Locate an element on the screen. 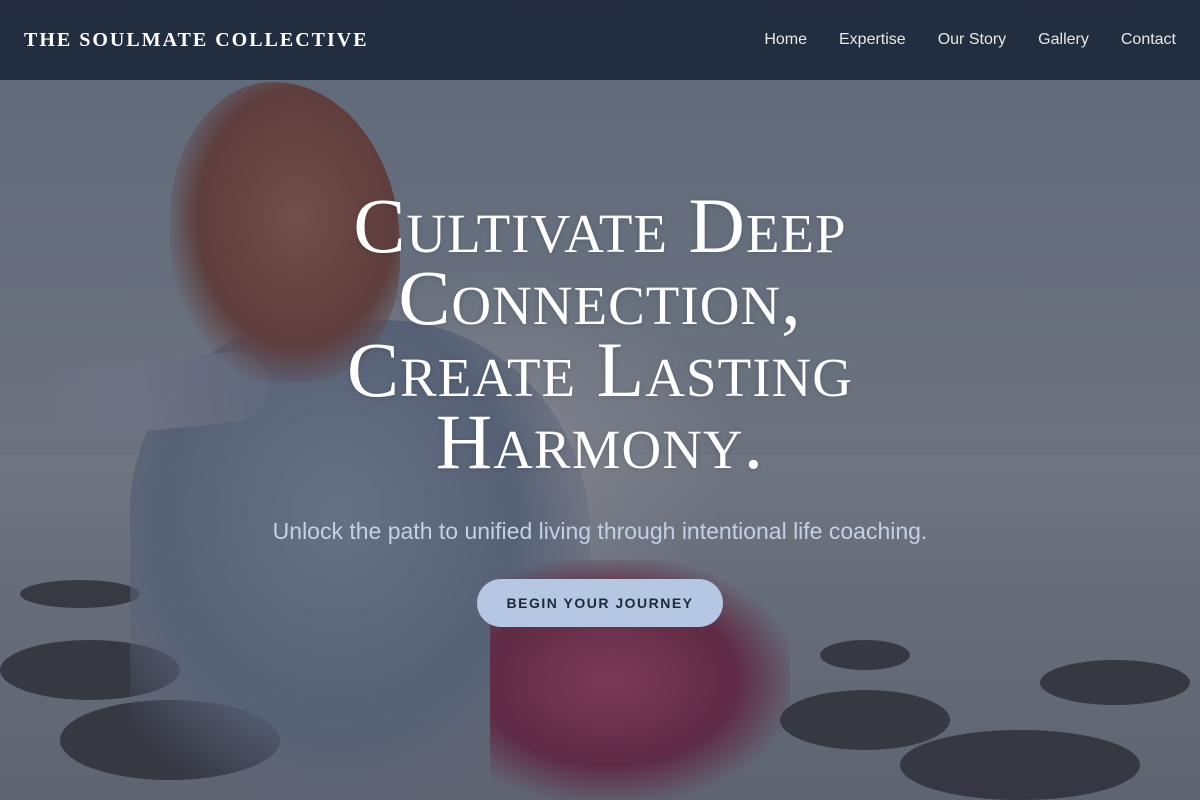 The image size is (1200, 800). main-nav: Home Expertise Our Story Gallery Contact is located at coordinates (970, 40).